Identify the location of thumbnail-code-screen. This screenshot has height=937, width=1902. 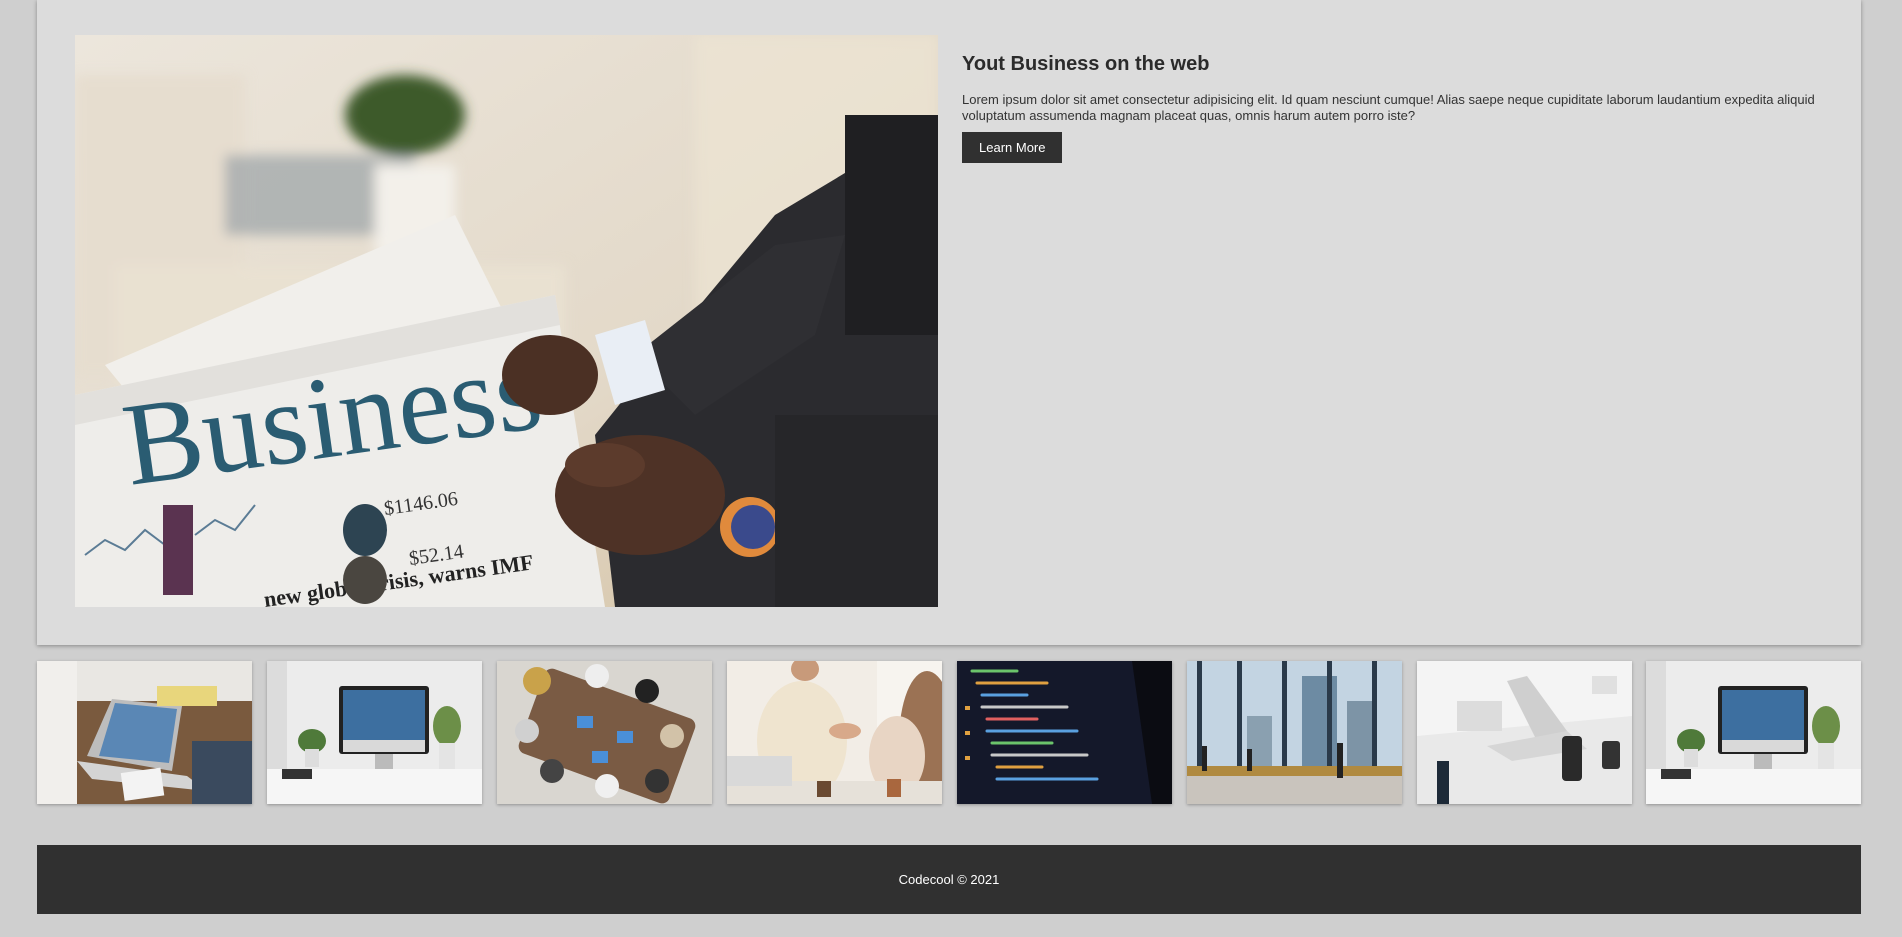
(1064, 732).